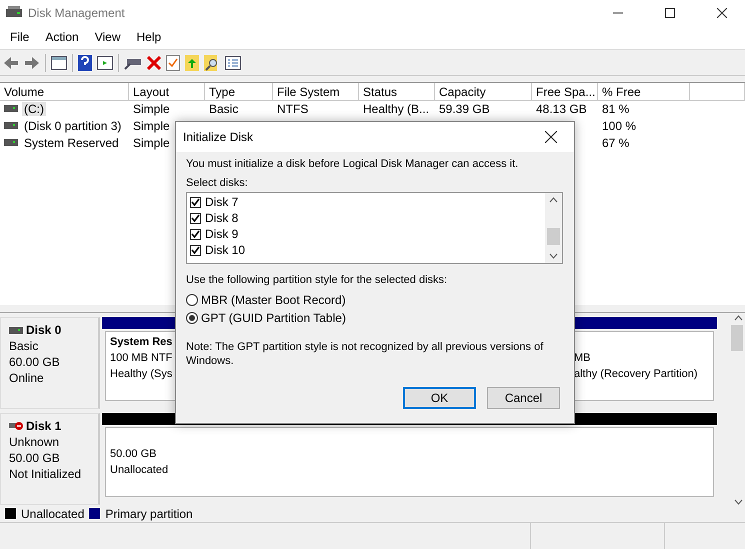  Describe the element at coordinates (619, 125) in the screenshot. I see `table-cell: 100 %` at that location.